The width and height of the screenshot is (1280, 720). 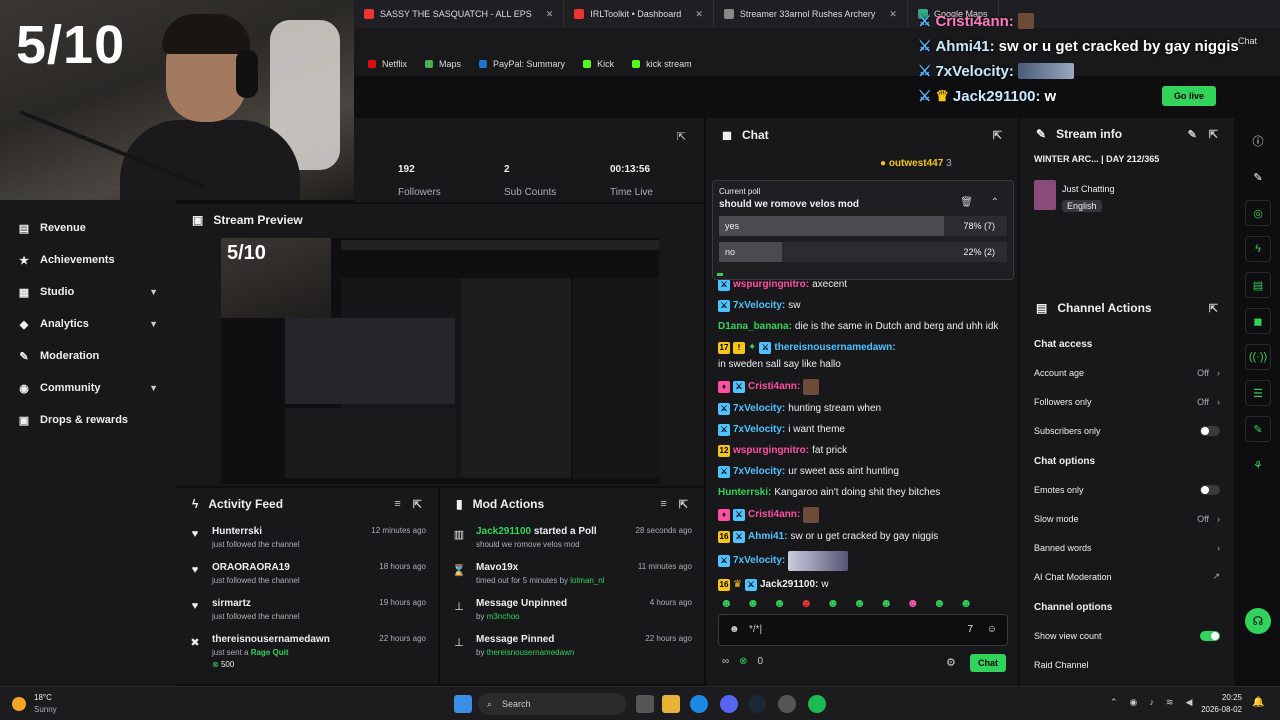 What do you see at coordinates (846, 603) in the screenshot?
I see `emote-bar: ☻ ☻ ☻ ☻ ☻ ☻ ☻ ☻ ☻ ☻` at bounding box center [846, 603].